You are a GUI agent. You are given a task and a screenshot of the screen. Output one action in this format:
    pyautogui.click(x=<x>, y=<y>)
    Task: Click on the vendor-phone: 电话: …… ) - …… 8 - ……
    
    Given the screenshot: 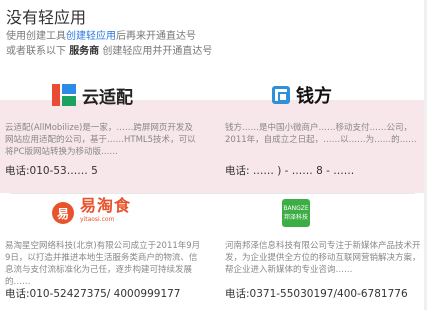 What is the action you would take?
    pyautogui.click(x=290, y=171)
    